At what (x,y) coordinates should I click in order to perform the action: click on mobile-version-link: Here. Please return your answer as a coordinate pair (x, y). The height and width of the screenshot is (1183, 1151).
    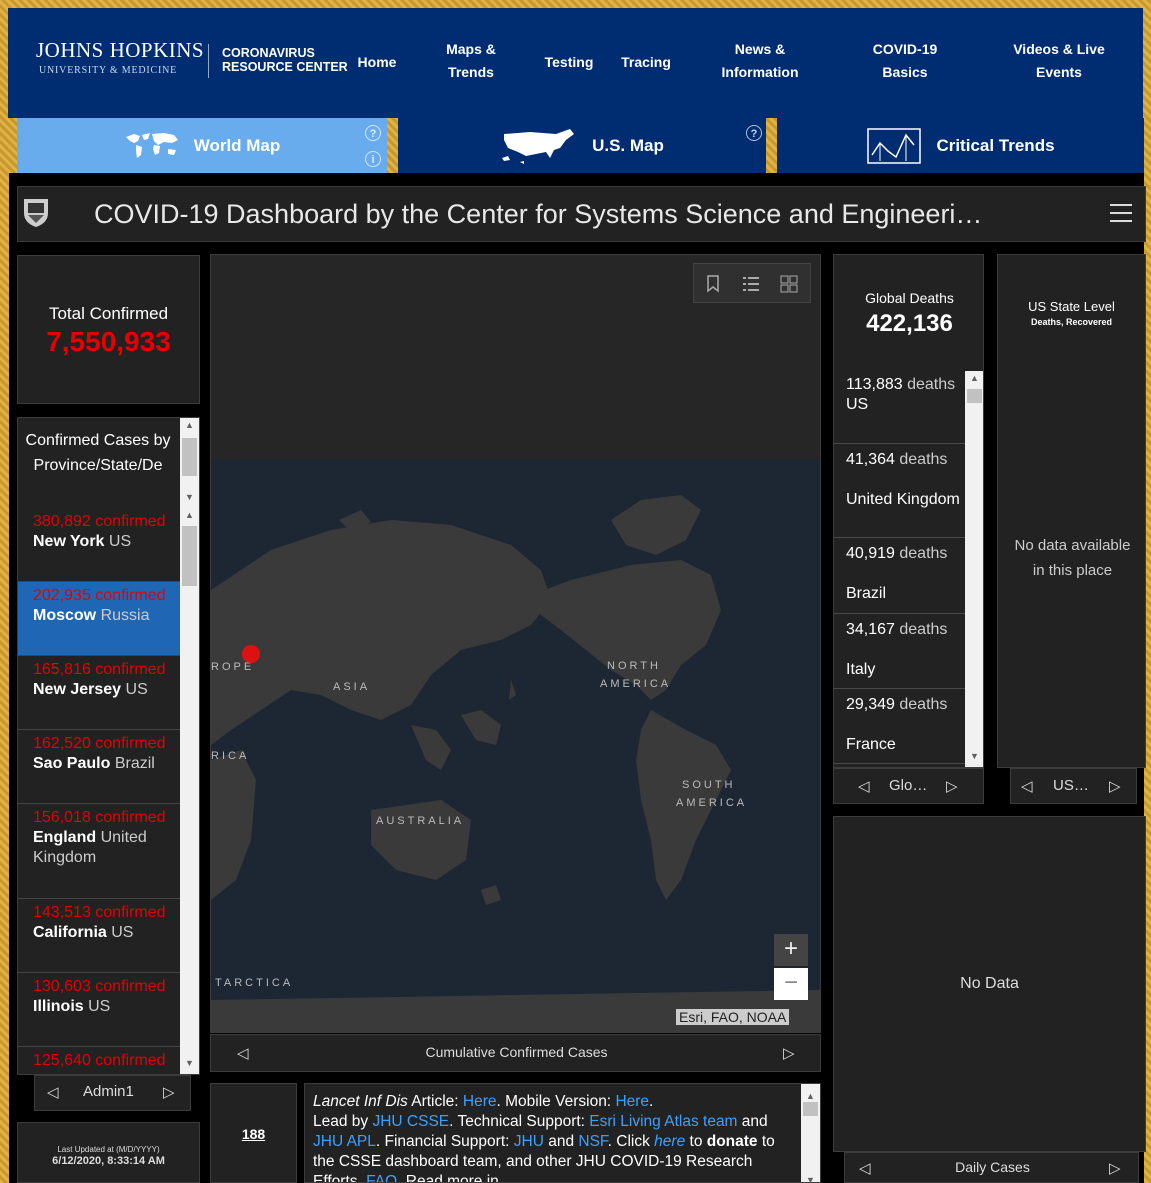
    Looking at the image, I should click on (632, 1101).